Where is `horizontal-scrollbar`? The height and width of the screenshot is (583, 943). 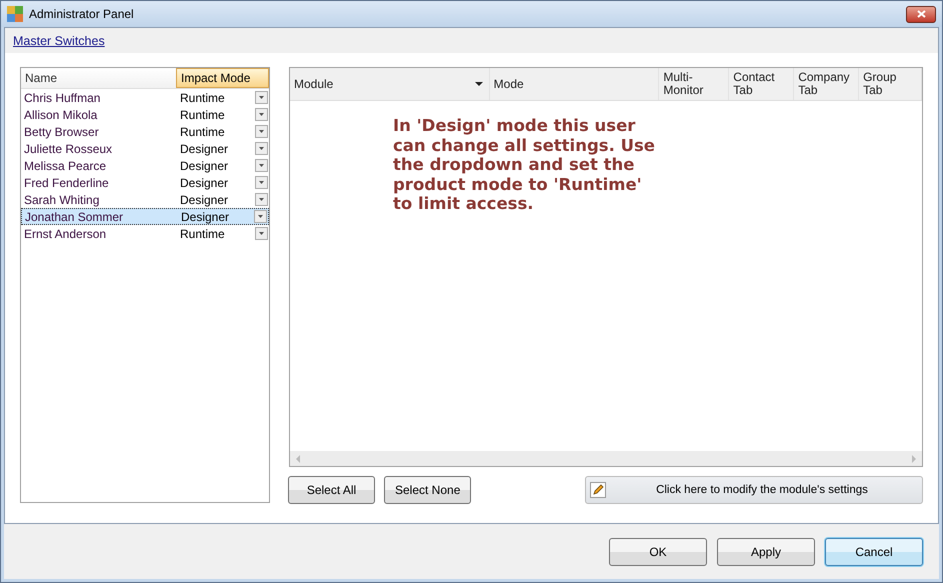
horizontal-scrollbar is located at coordinates (606, 458).